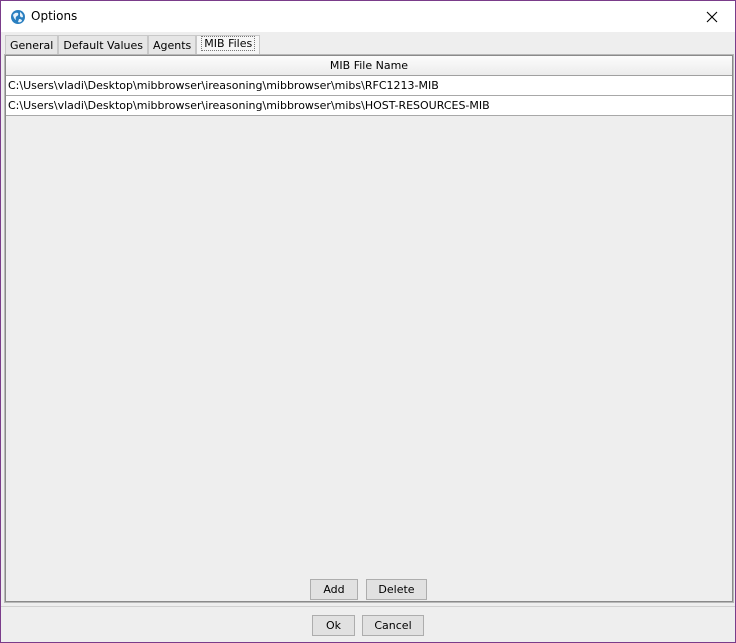 Image resolution: width=736 pixels, height=643 pixels. I want to click on tab-mib-files: MIB Files, so click(228, 45).